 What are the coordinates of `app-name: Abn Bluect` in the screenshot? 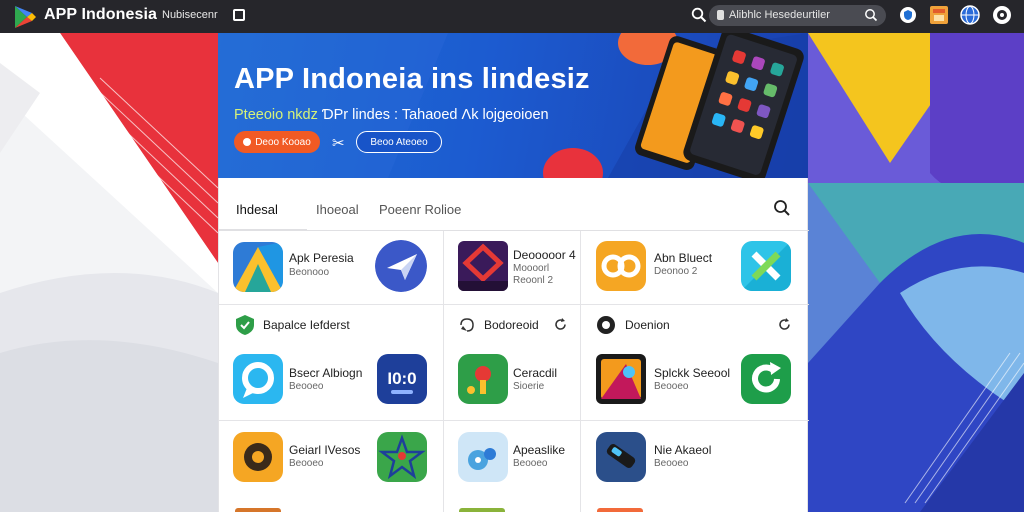 It's located at (683, 258).